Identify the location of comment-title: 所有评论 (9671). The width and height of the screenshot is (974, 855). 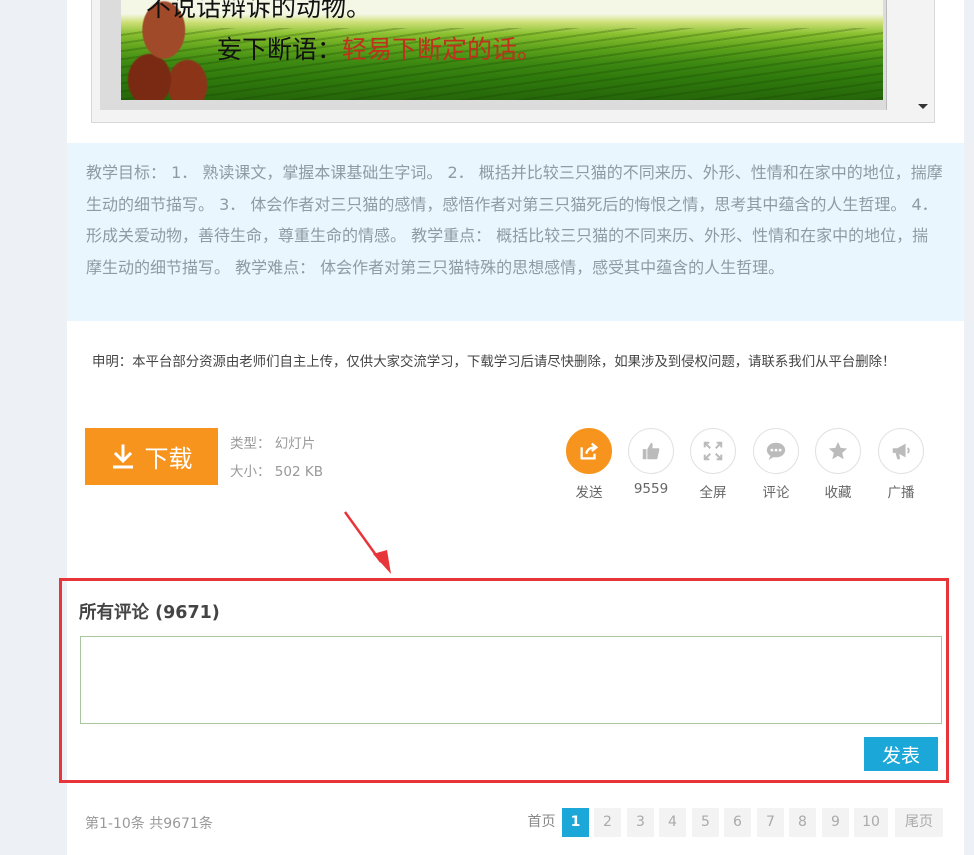
(149, 613).